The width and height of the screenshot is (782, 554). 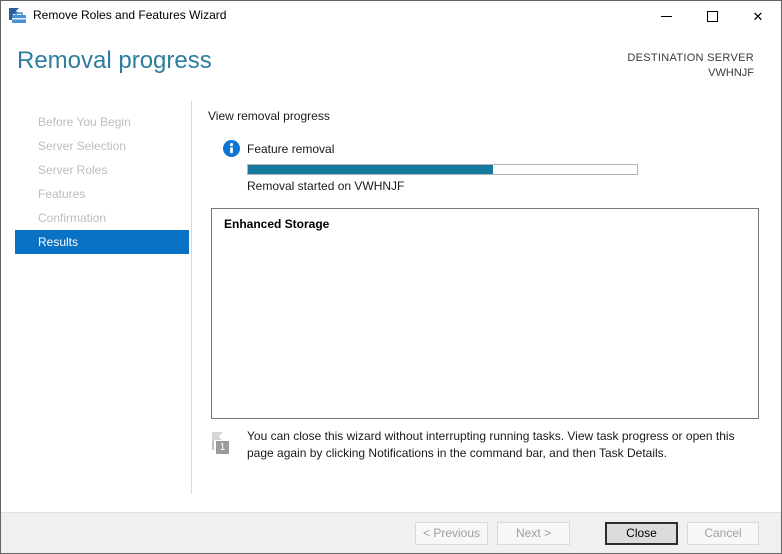 I want to click on maximize-icon, so click(x=712, y=16).